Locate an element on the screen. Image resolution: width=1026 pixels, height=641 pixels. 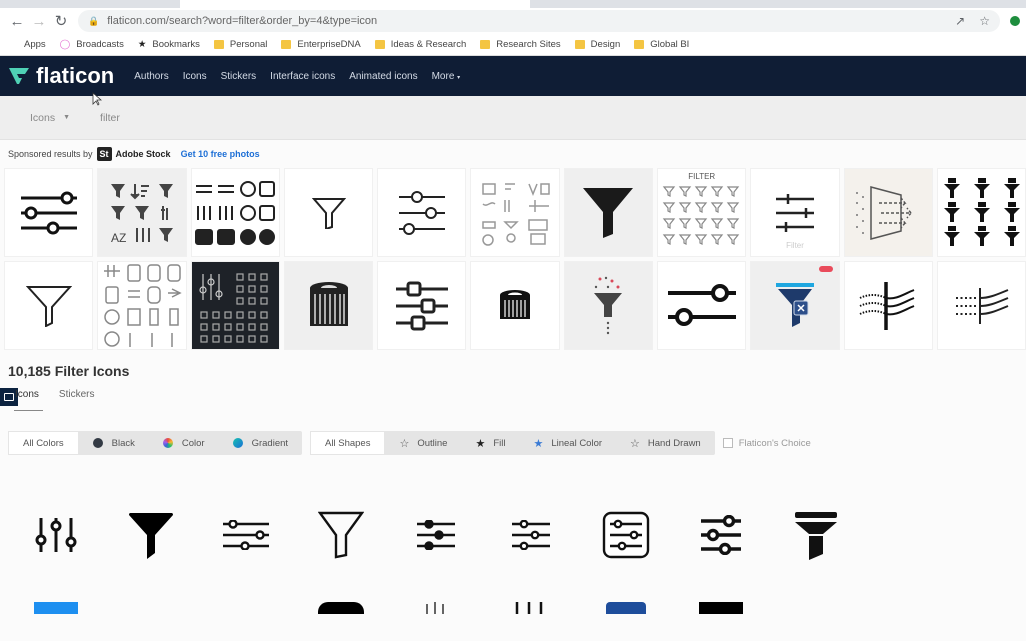
filter-hand-drawn: ☆ Hand Drawn is located at coordinates (665, 443).